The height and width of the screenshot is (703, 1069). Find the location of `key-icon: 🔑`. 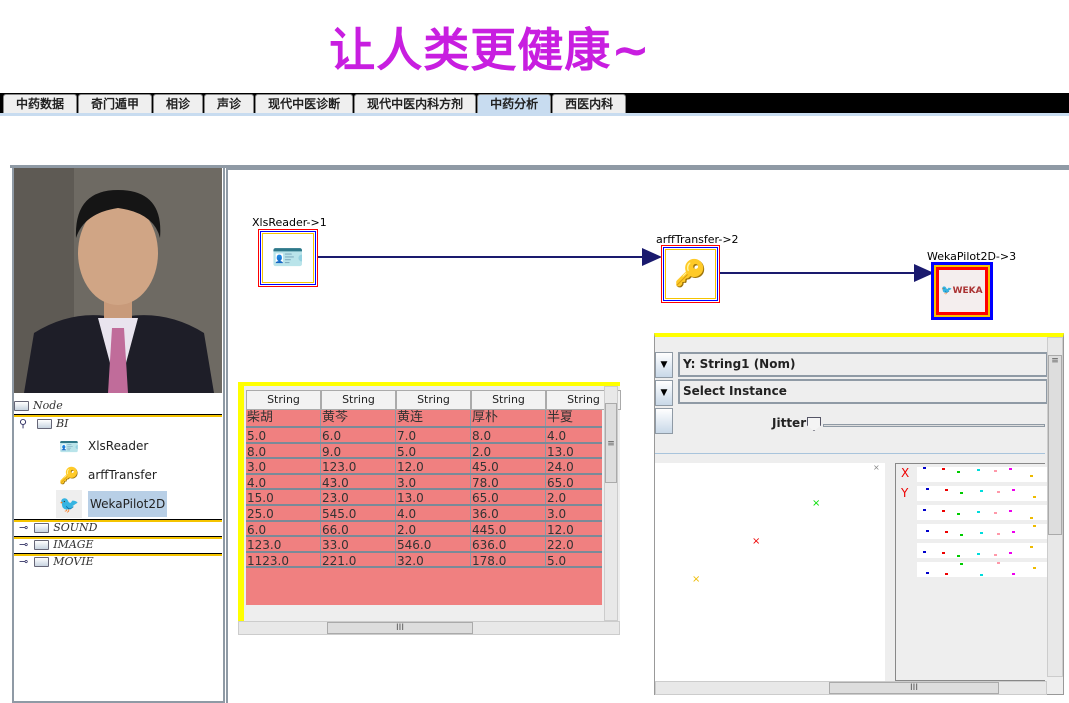

key-icon: 🔑 is located at coordinates (690, 274).